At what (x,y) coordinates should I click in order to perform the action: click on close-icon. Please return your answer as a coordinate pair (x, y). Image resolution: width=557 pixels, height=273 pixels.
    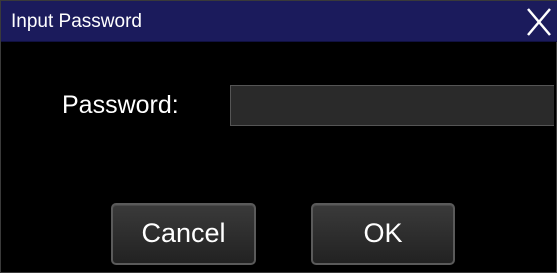
    Looking at the image, I should click on (539, 22).